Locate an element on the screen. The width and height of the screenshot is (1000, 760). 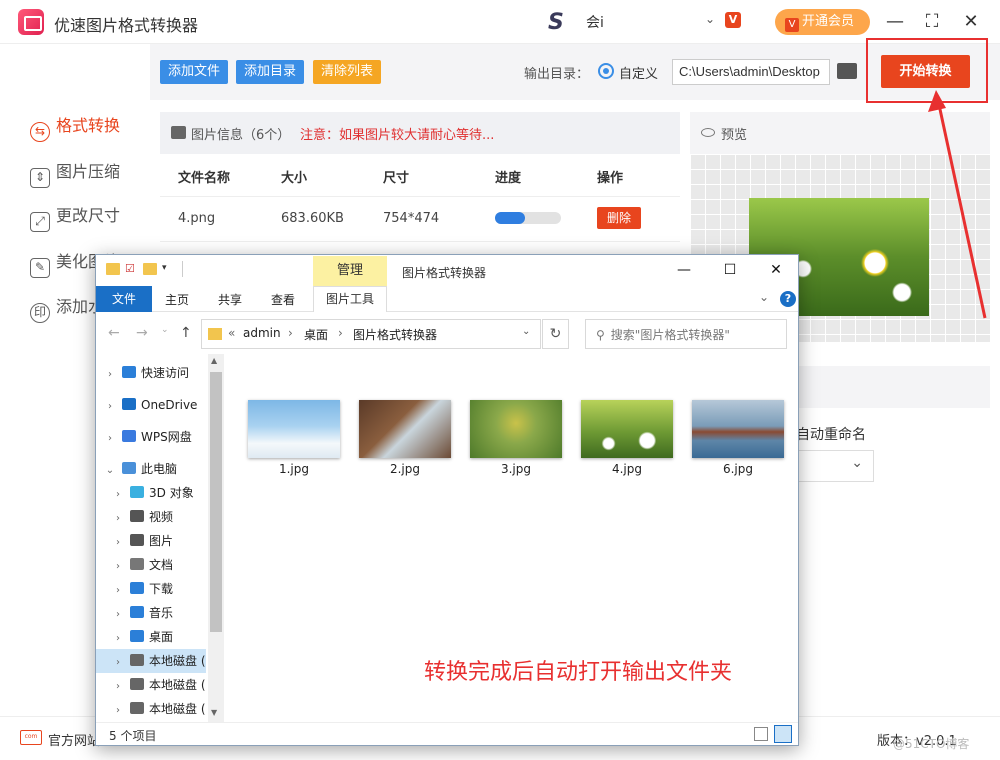
sidebar-item-compress: ⇕ 图片压缩 is located at coordinates (90, 174).